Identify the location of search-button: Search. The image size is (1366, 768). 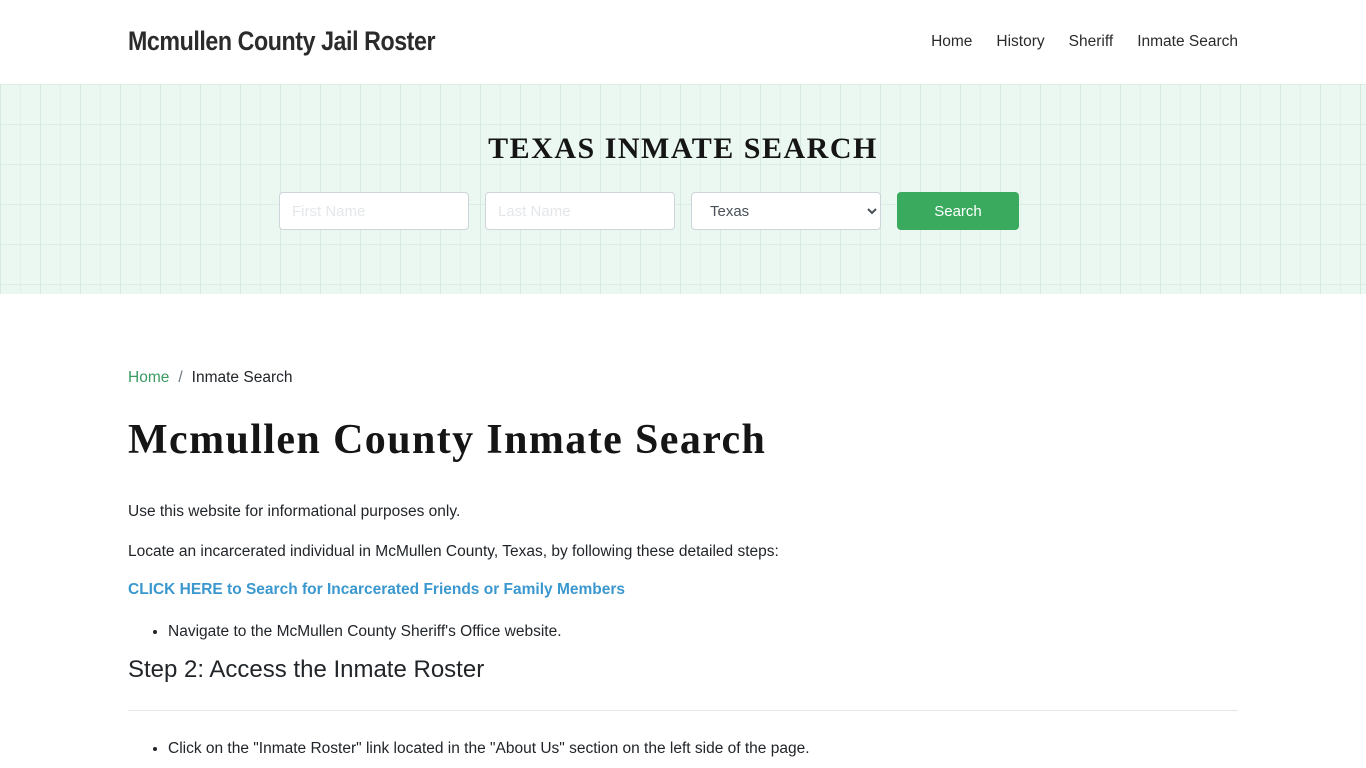
(958, 211).